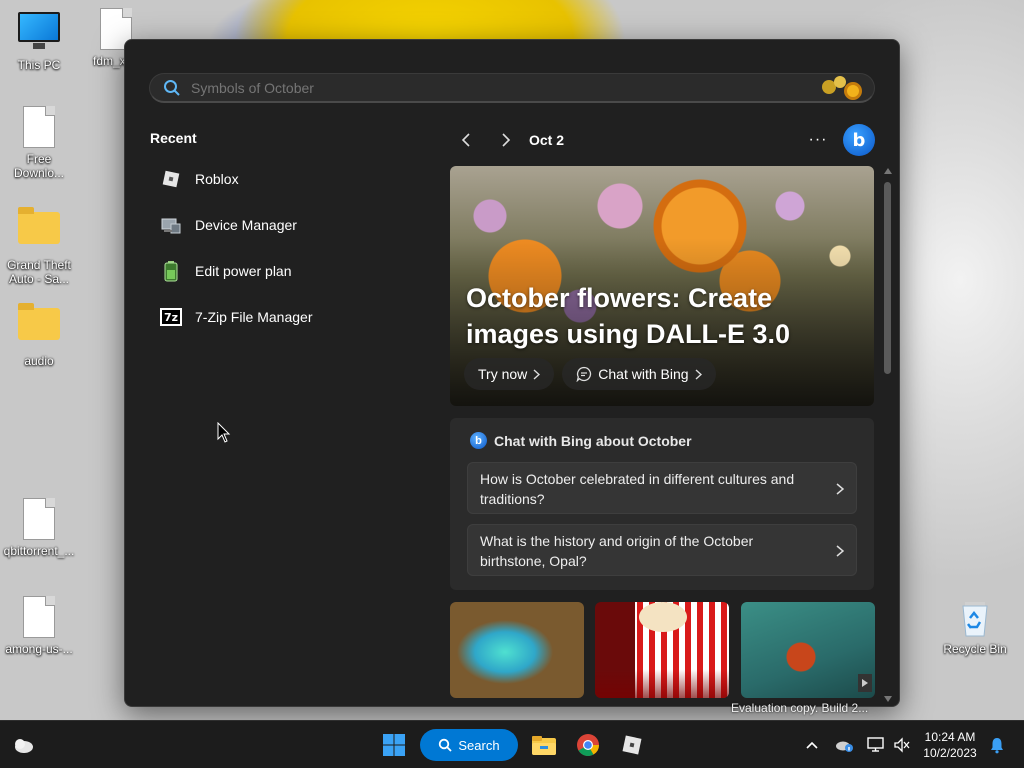  I want to click on notifications-button, so click(997, 745).